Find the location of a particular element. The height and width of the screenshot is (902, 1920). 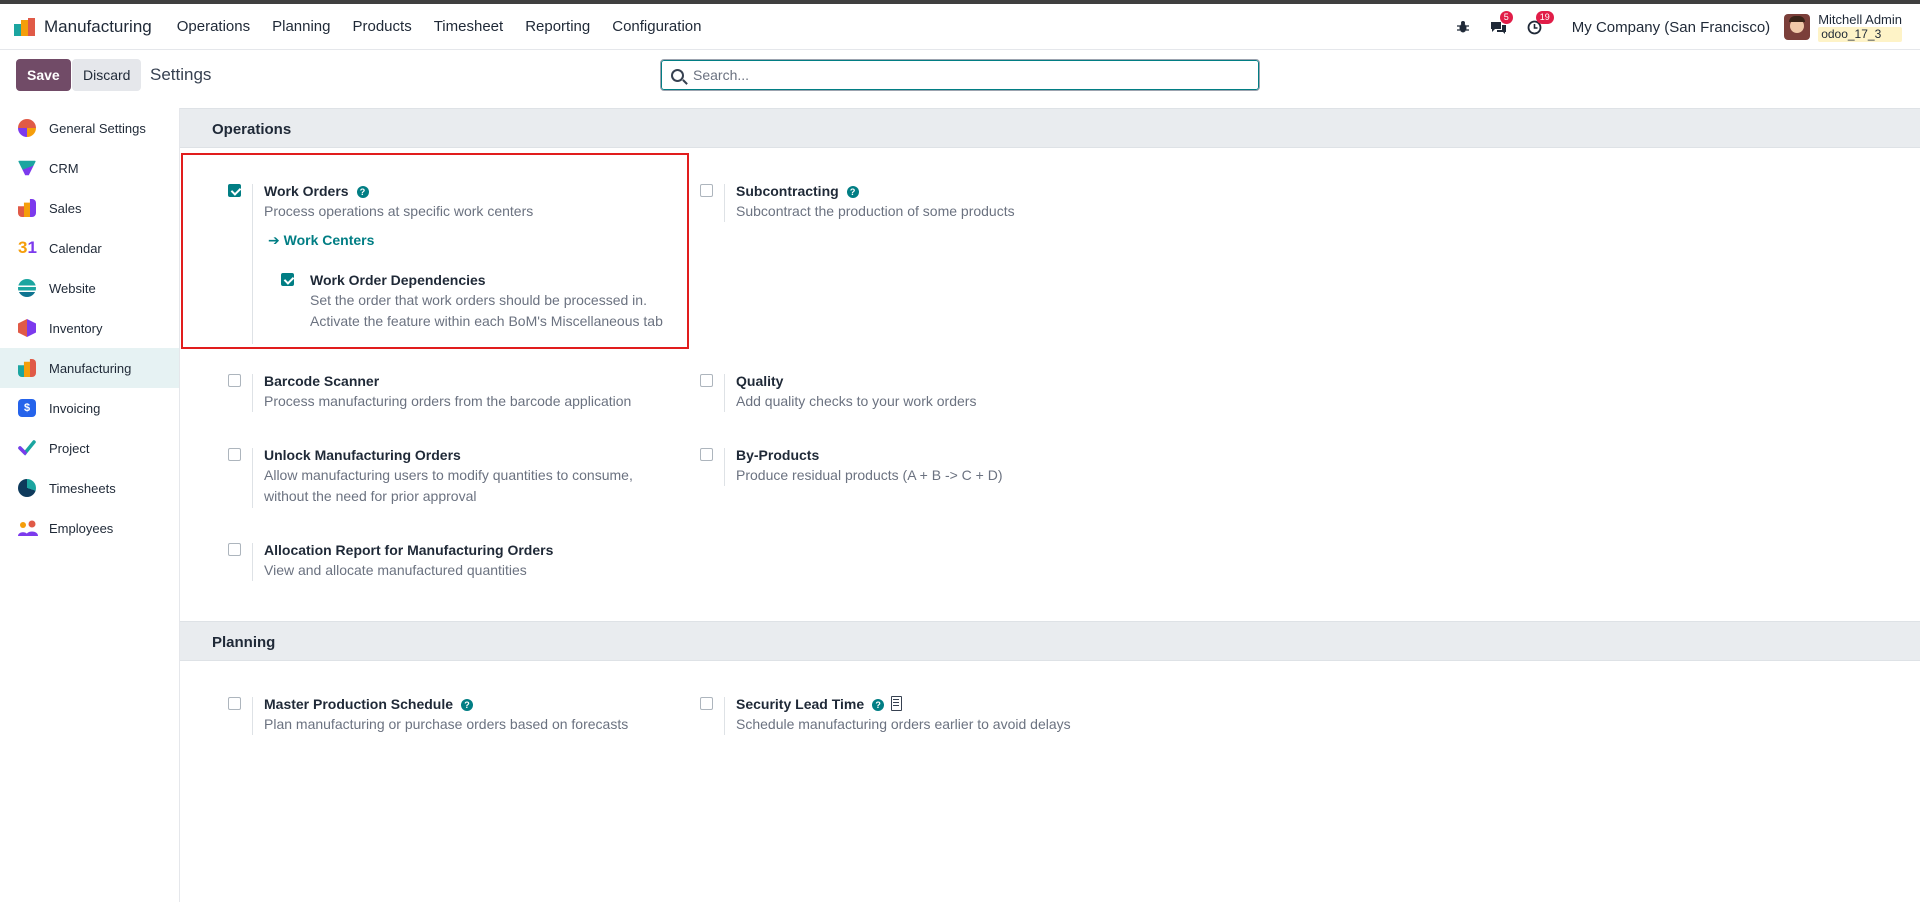

database-name: odoo_17_3 is located at coordinates (1860, 34).